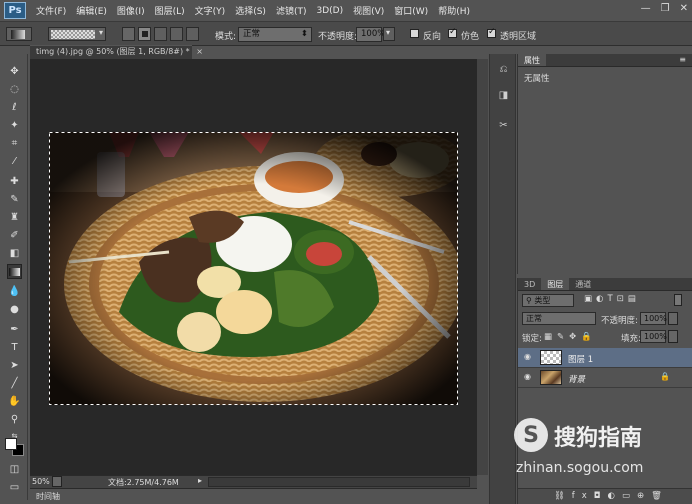 The width and height of the screenshot is (692, 504). What do you see at coordinates (14, 107) in the screenshot?
I see `lasso-tool-icon: ℓ` at bounding box center [14, 107].